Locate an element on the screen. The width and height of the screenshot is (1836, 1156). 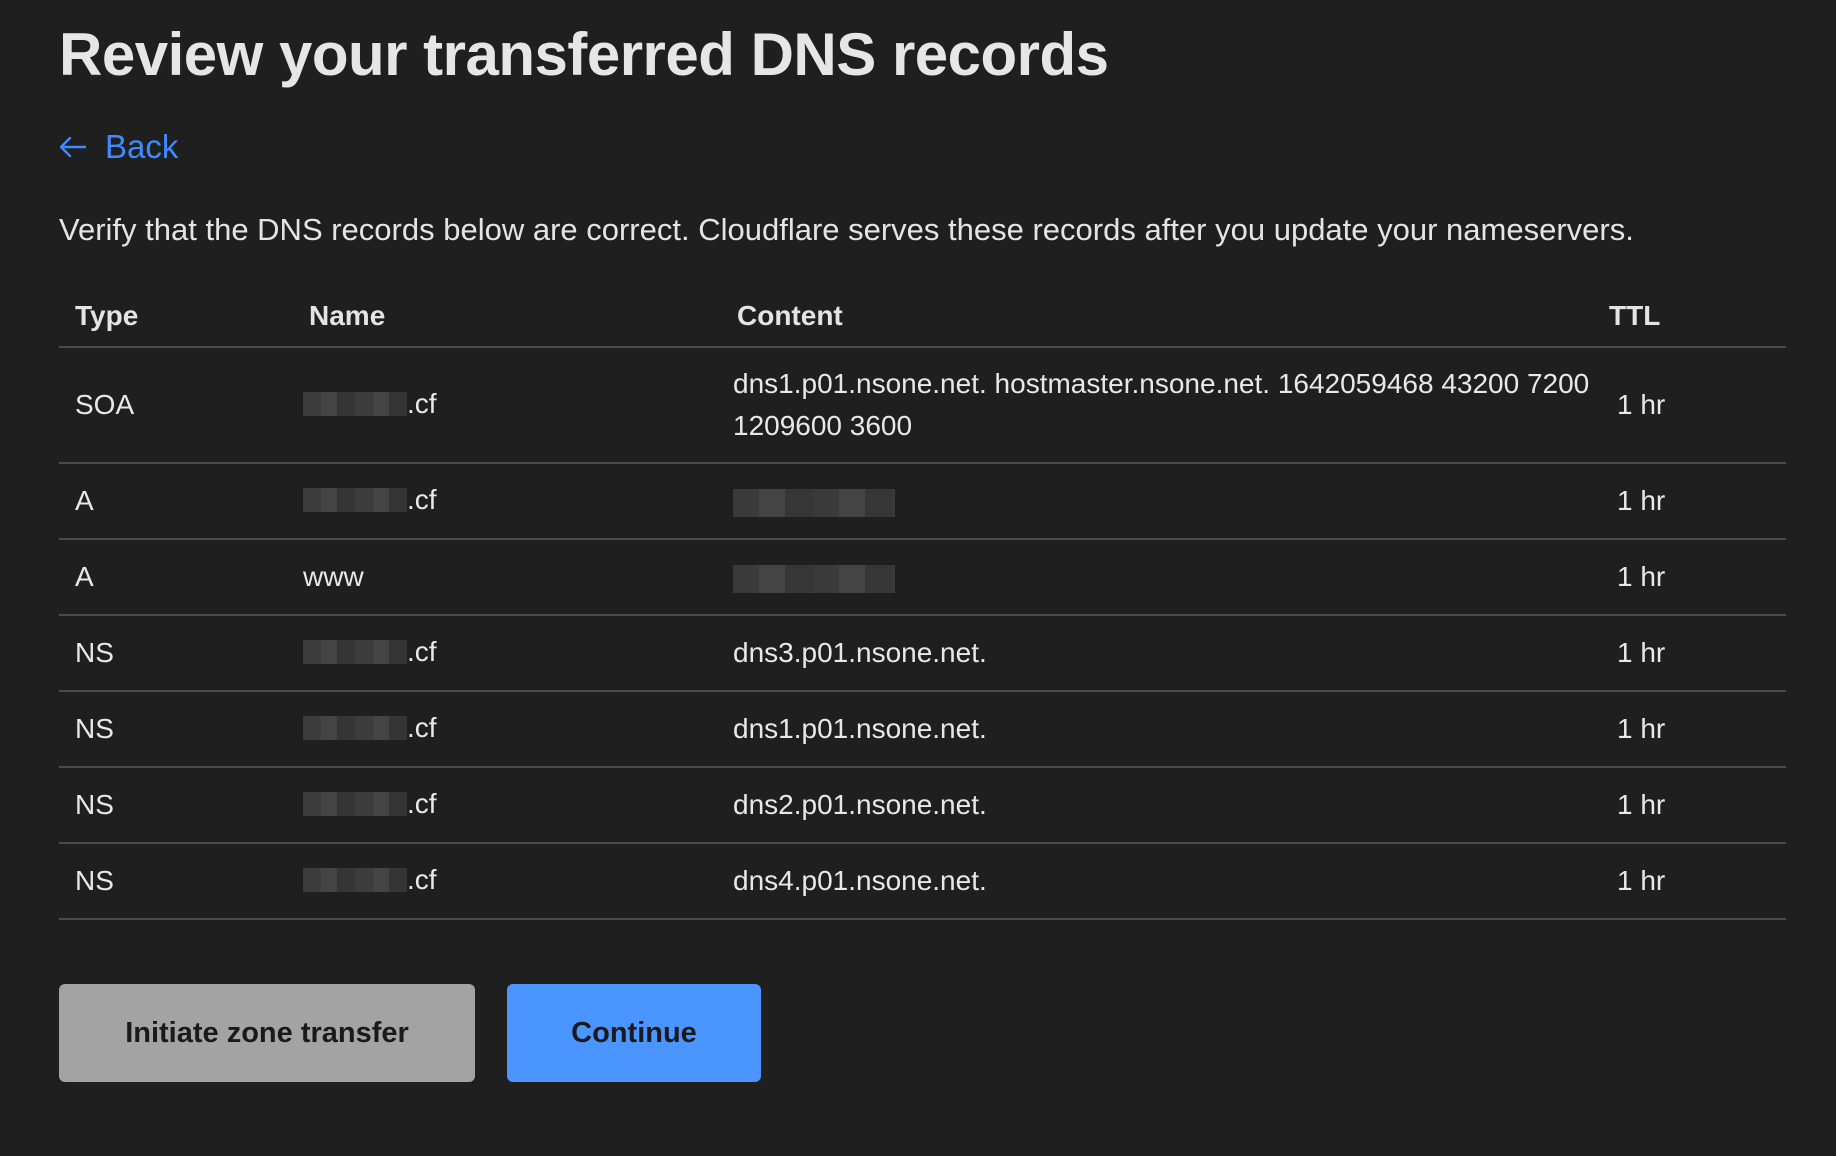
record-content: dns4.p01.nsone.net. is located at coordinates (1165, 881).